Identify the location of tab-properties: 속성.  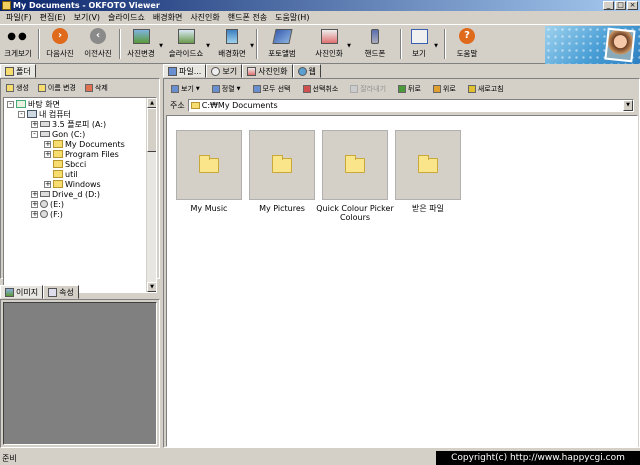
(61, 292).